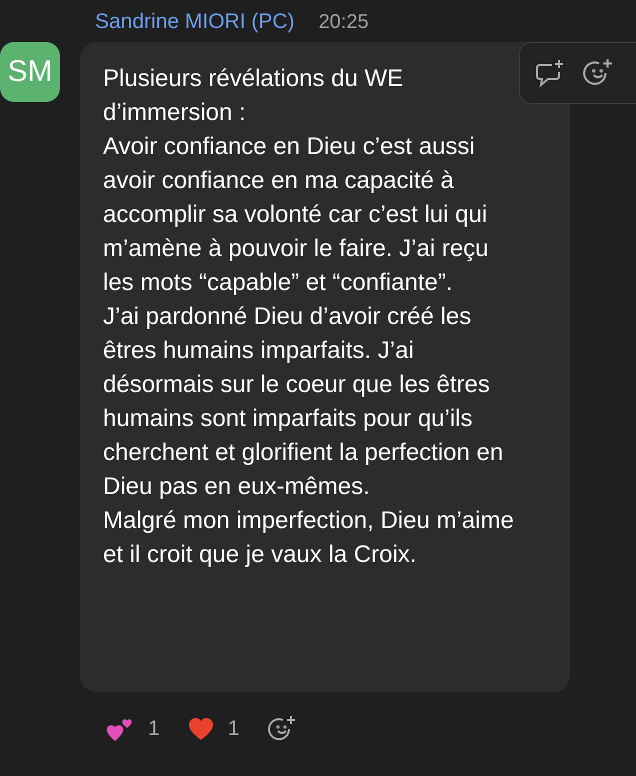 Image resolution: width=636 pixels, height=776 pixels. What do you see at coordinates (120, 729) in the screenshot?
I see `two-hearts-icon` at bounding box center [120, 729].